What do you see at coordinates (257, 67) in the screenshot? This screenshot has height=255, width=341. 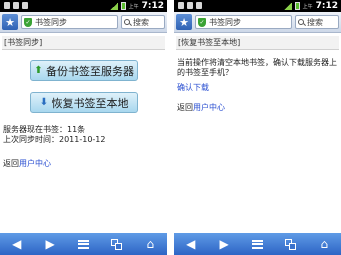 I see `confirm-message: 当前操作将清空本地书签，确认下载服务器上的书签至手机？` at bounding box center [257, 67].